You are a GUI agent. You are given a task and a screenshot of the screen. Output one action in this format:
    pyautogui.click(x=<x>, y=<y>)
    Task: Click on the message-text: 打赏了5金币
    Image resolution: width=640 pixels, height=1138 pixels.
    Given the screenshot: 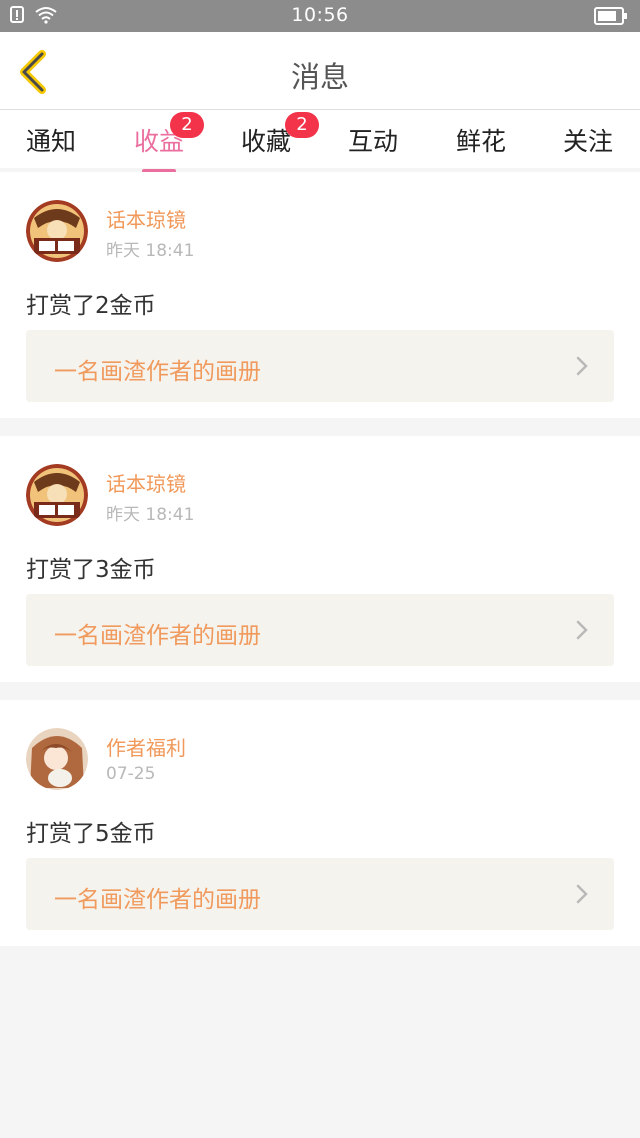 What is the action you would take?
    pyautogui.click(x=91, y=834)
    